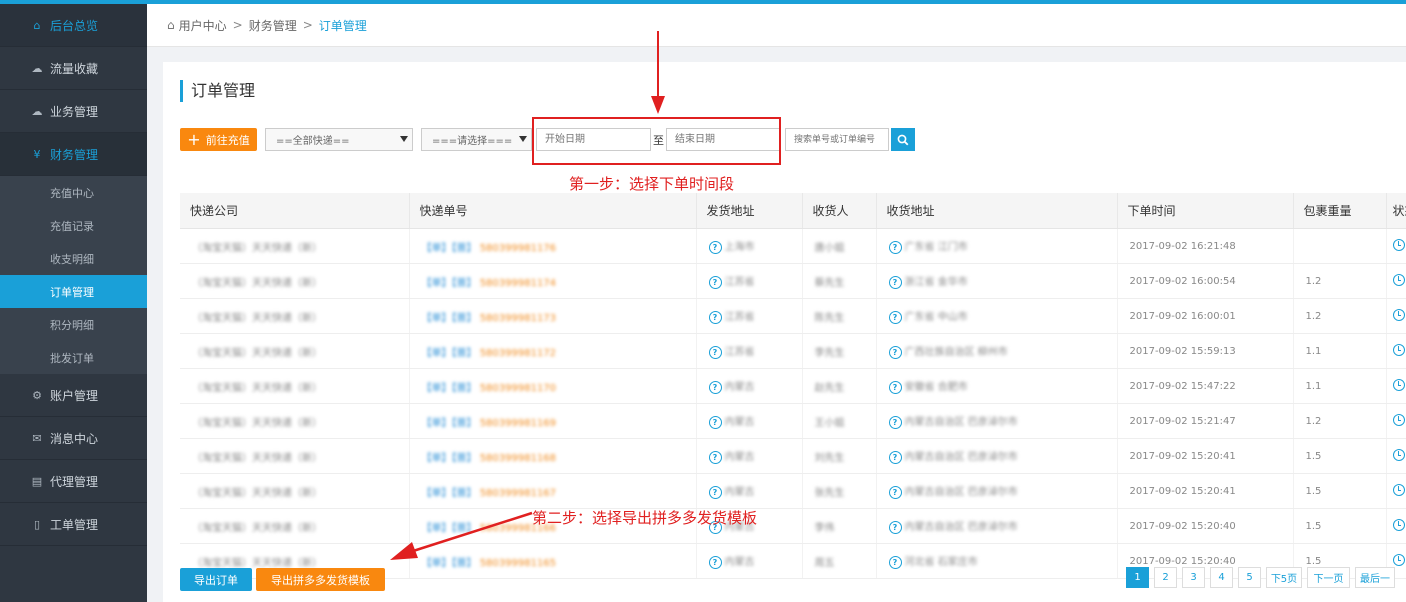  I want to click on step2-arrow-head, so click(404, 551).